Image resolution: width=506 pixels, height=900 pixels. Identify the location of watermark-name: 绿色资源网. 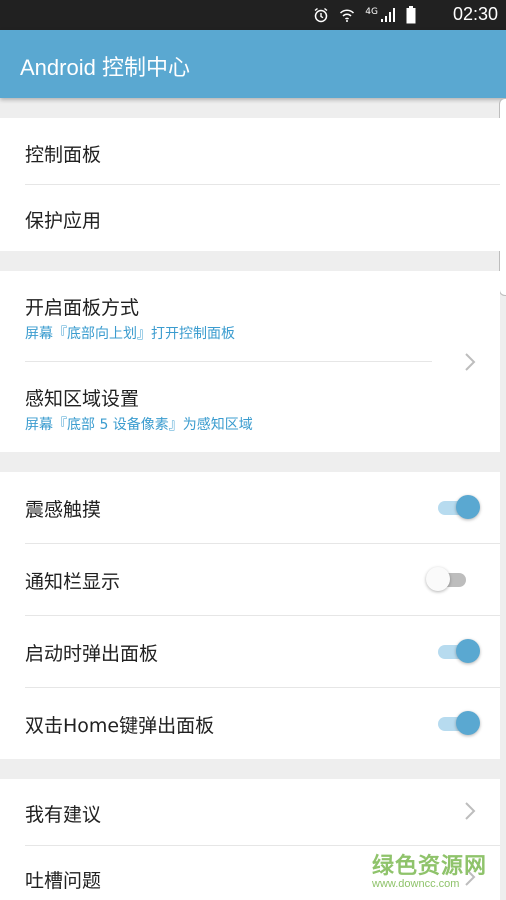
(430, 866).